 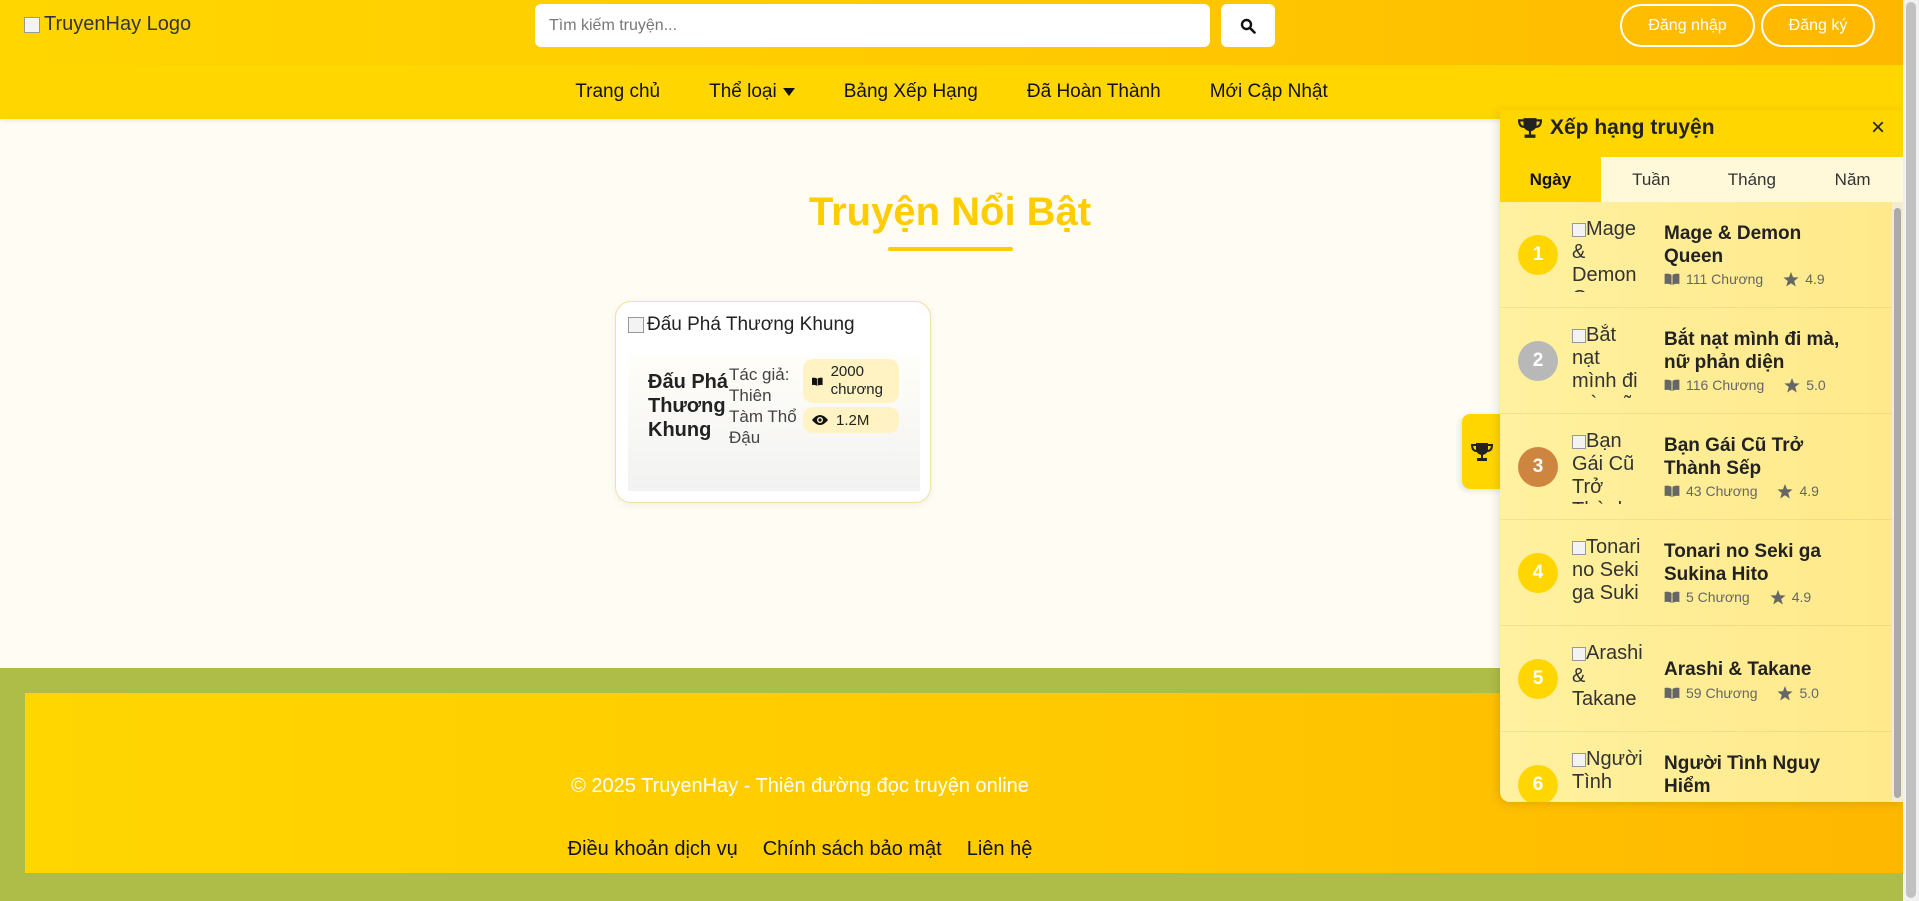 I want to click on page-scrollbar, so click(x=1911, y=450).